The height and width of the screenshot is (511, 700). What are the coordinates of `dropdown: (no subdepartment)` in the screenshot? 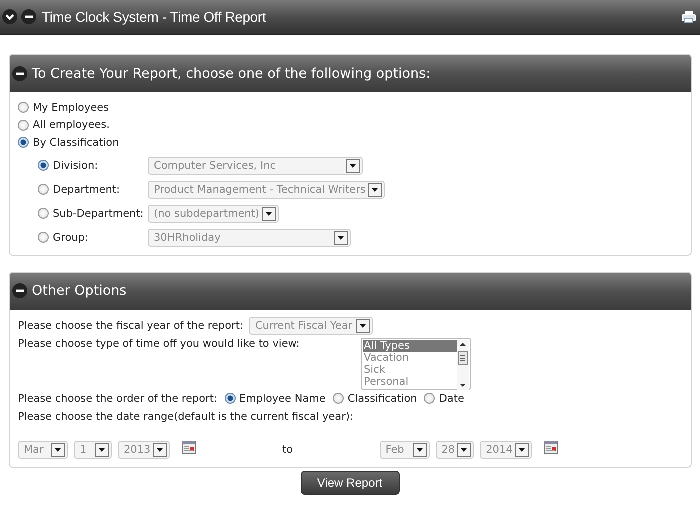 It's located at (213, 213).